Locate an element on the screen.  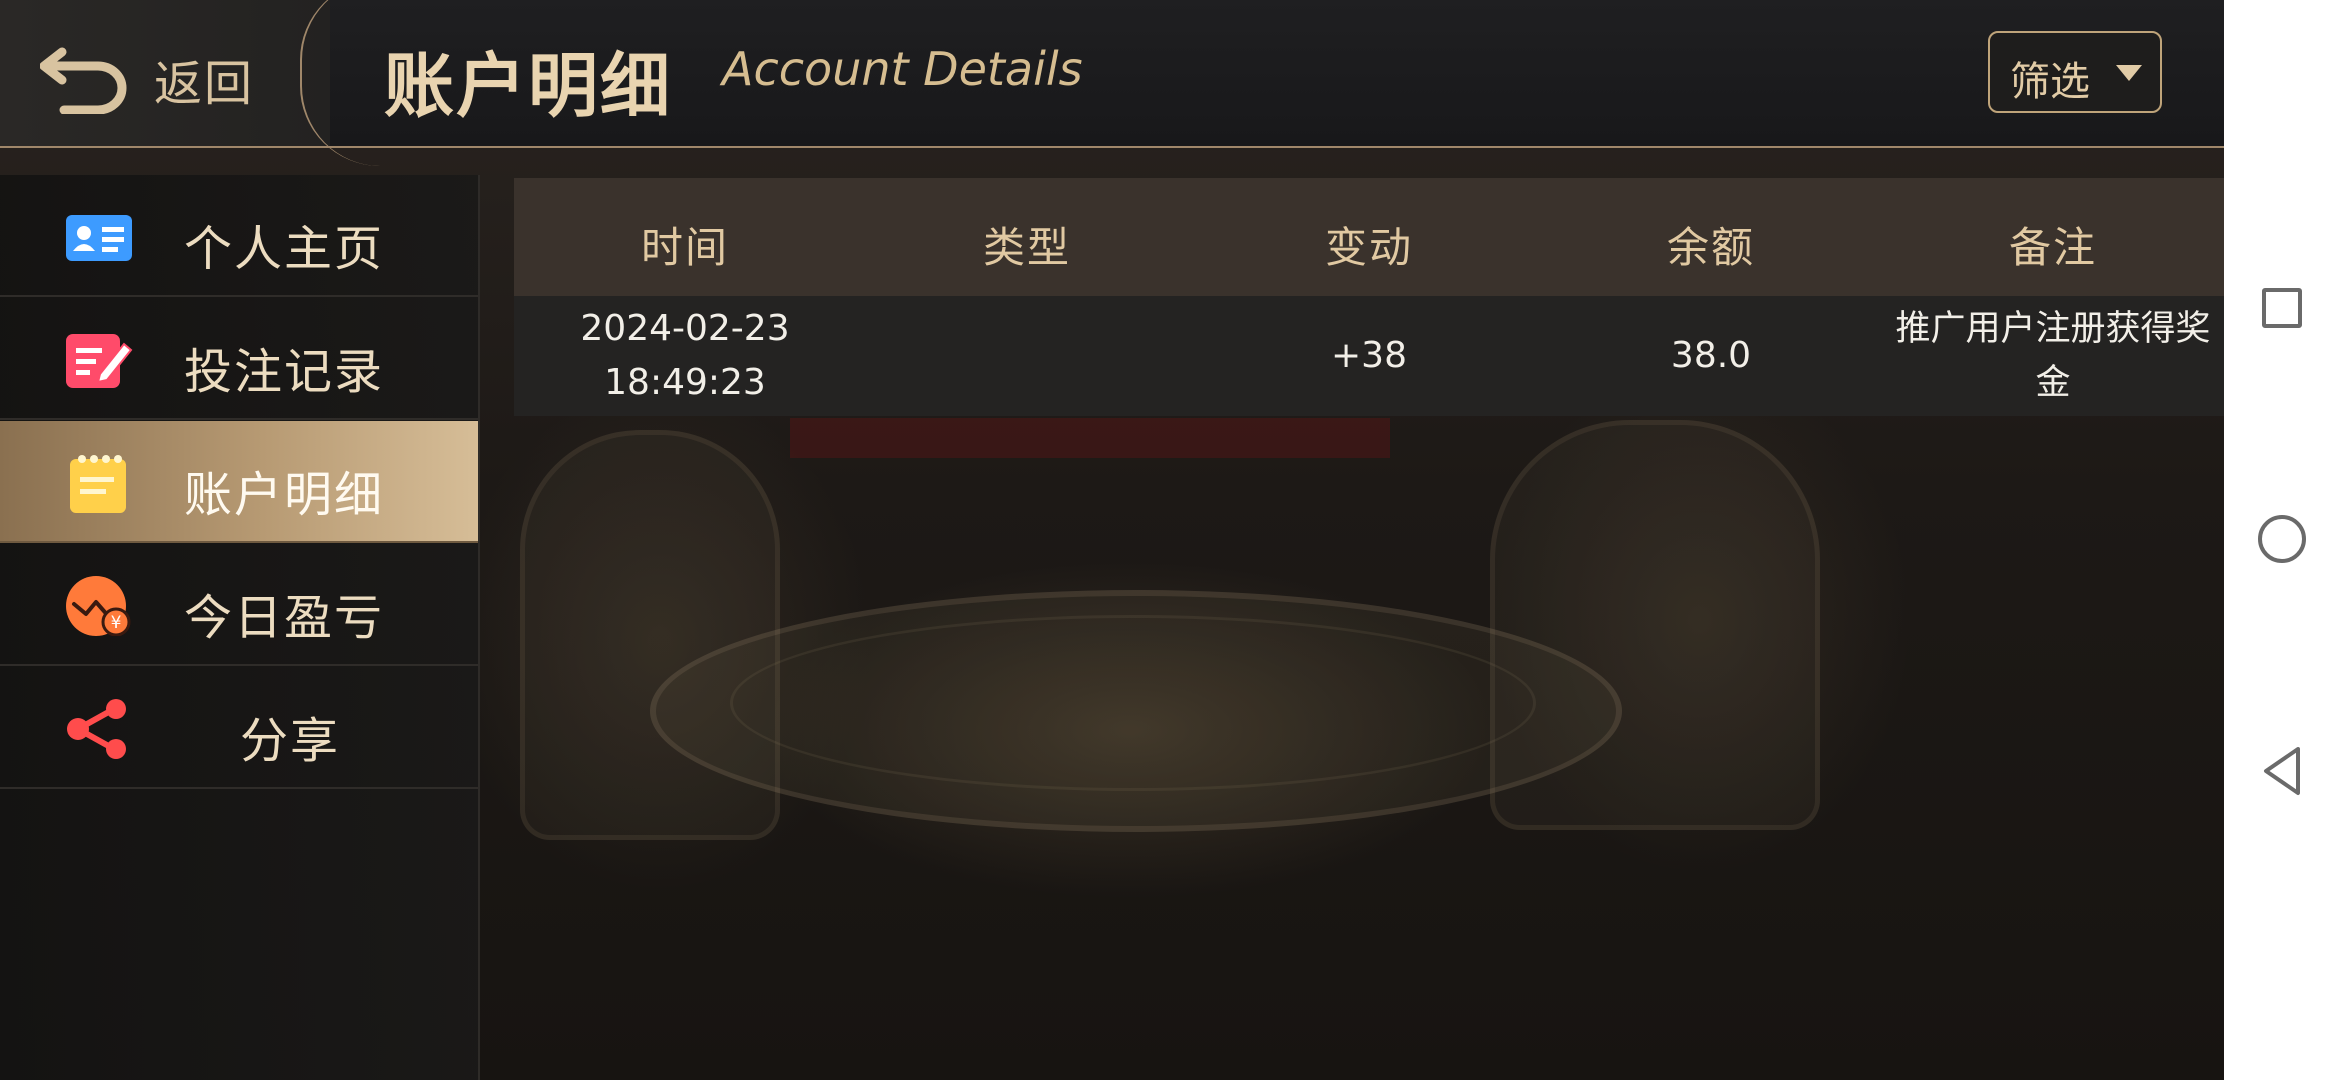
cell-change: +38 is located at coordinates (1369, 355).